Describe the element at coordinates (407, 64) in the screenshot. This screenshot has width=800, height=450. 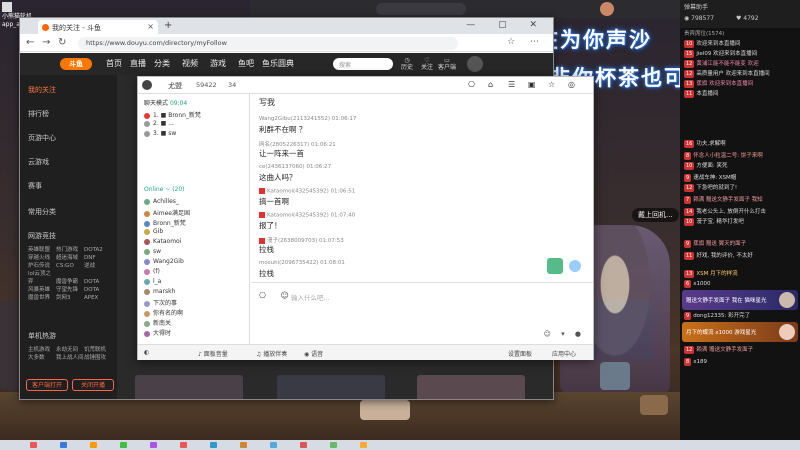
I see `history-button: ◷ 历史` at that location.